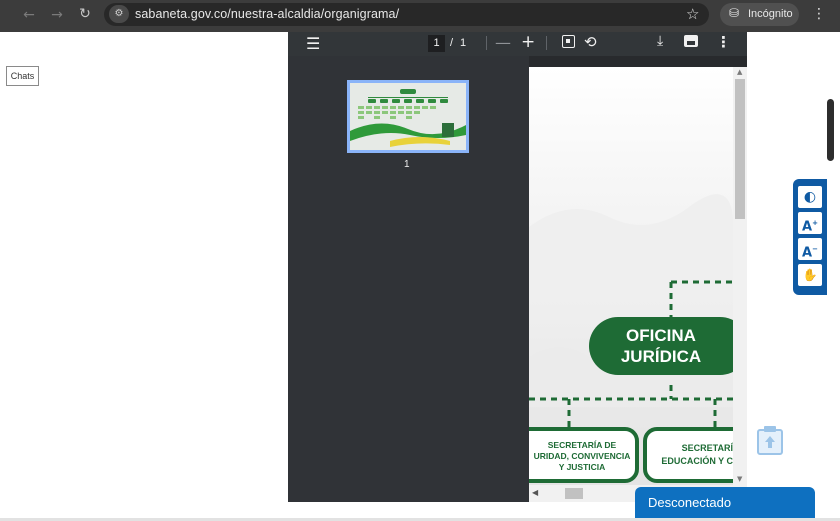 This screenshot has height=521, width=840. What do you see at coordinates (661, 335) in the screenshot?
I see `oficina-line1: OFICINA` at bounding box center [661, 335].